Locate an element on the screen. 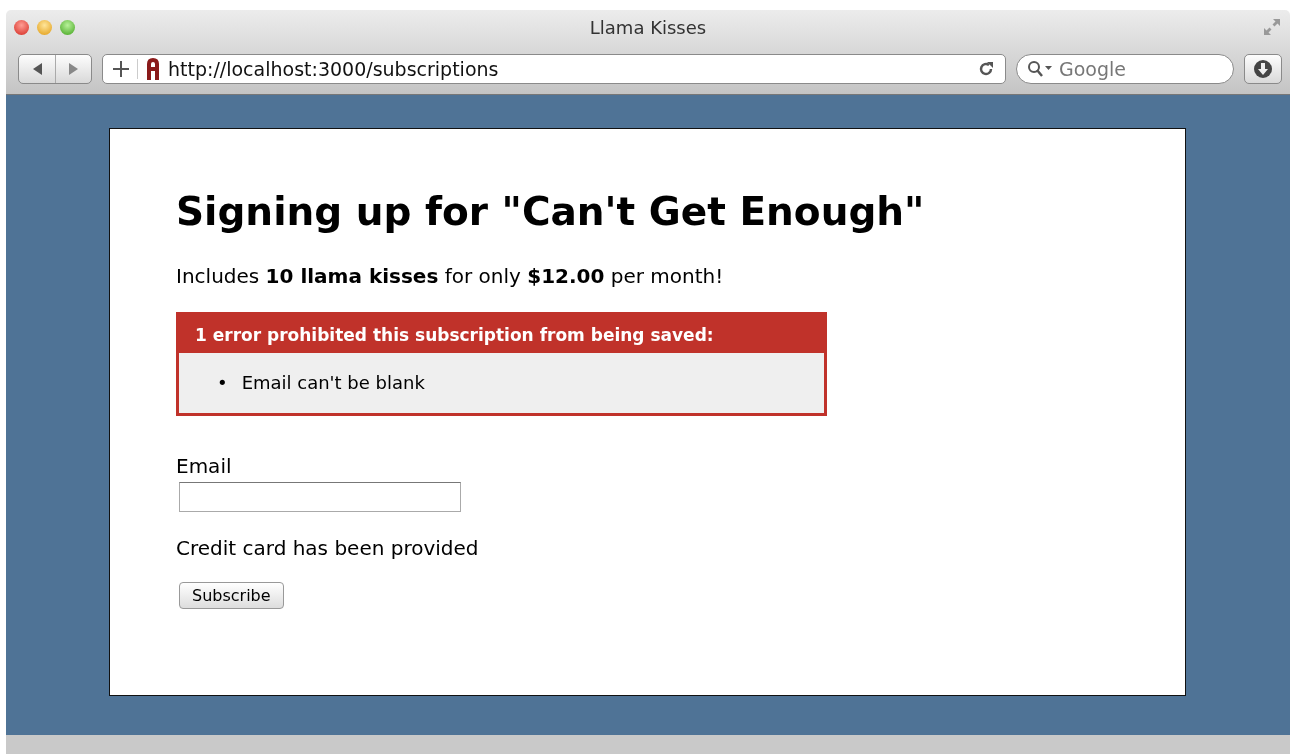 Image resolution: width=1290 pixels, height=754 pixels. window-title: Llama Kisses is located at coordinates (648, 27).